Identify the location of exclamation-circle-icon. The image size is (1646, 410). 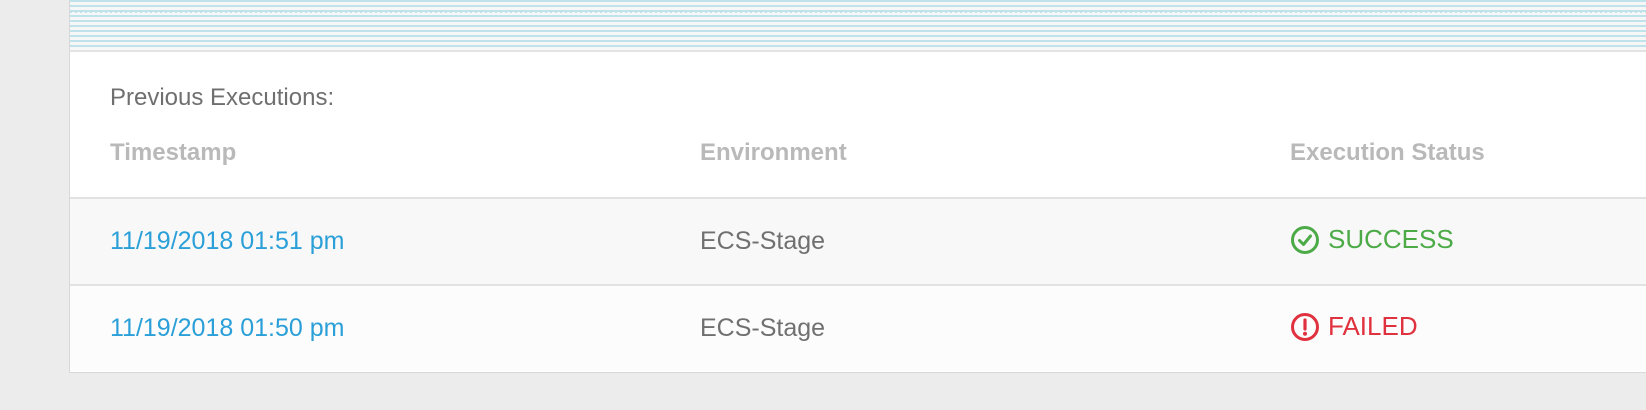
(1305, 326).